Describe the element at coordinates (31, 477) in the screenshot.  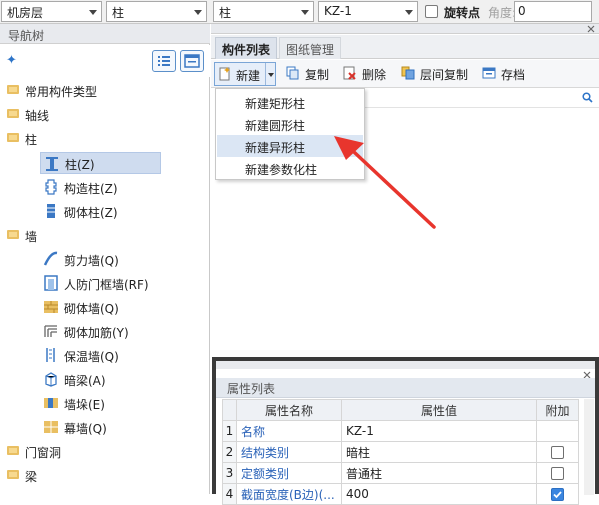
I see `tree-item-label: 梁` at that location.